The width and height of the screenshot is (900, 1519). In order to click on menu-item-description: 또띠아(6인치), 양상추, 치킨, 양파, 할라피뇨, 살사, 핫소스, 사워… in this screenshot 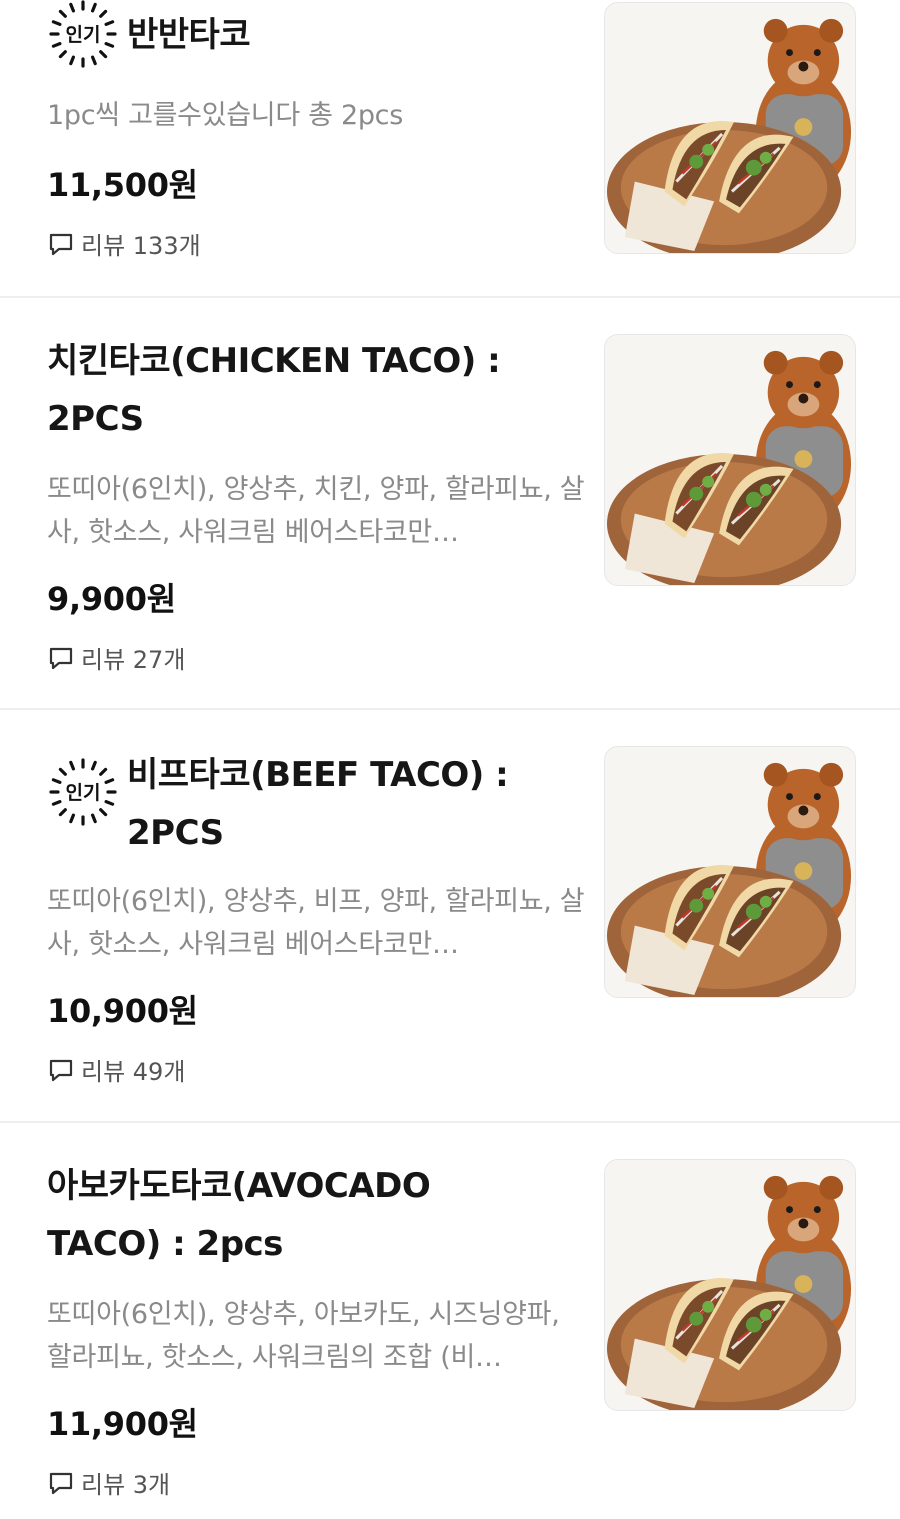, I will do `click(316, 511)`.